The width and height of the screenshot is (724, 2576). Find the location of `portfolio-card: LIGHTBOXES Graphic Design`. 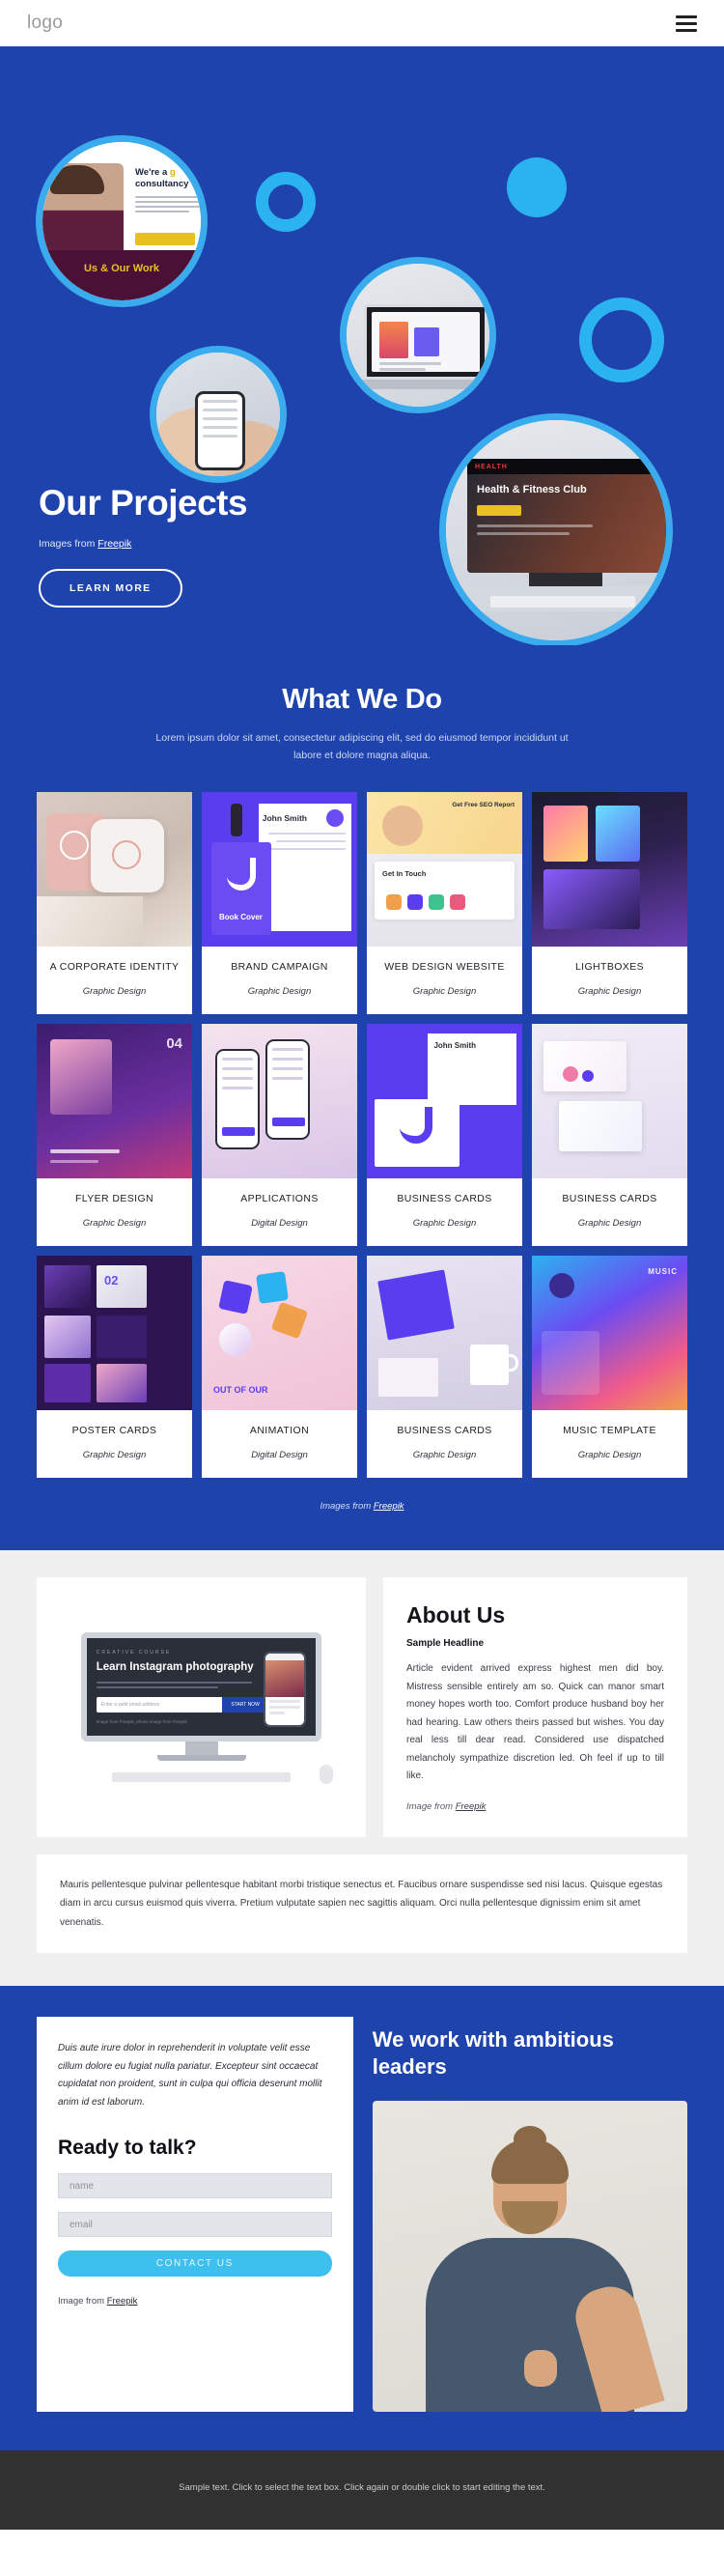

portfolio-card: LIGHTBOXES Graphic Design is located at coordinates (609, 902).